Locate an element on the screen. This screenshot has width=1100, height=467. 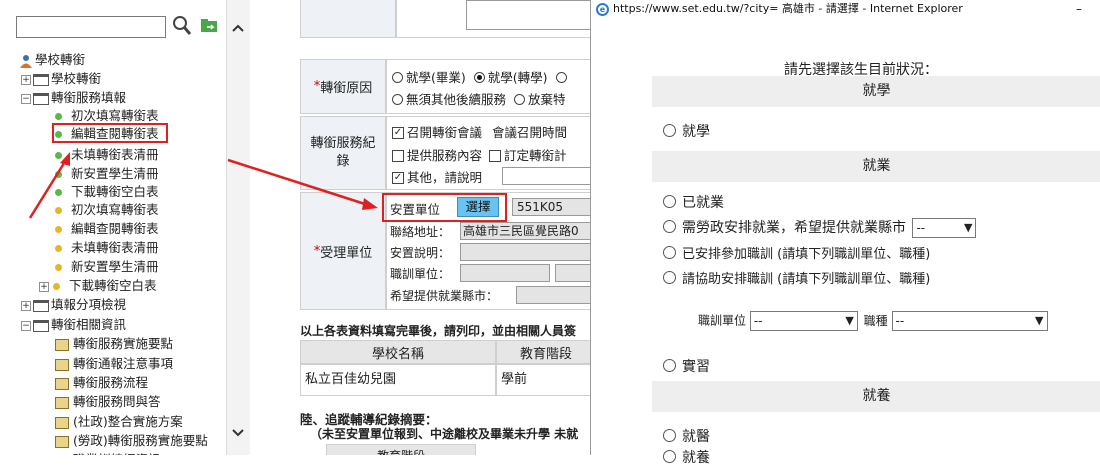
option-training-arranged: 已安排參加職訓 (請填下列職訓單位、職種) is located at coordinates (796, 252).